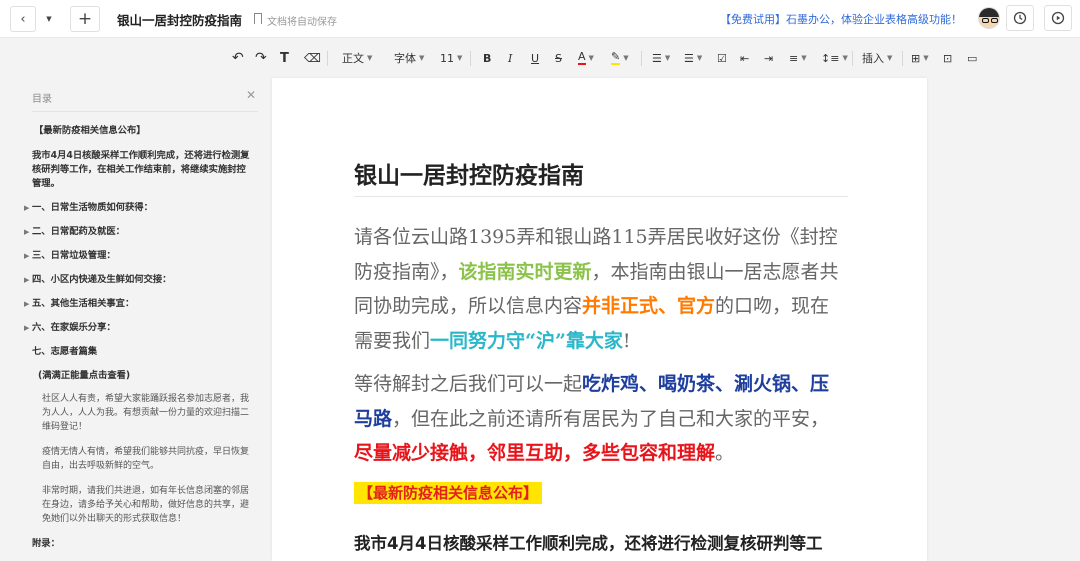 This screenshot has width=1080, height=561. I want to click on underline-icon: U, so click(535, 58).